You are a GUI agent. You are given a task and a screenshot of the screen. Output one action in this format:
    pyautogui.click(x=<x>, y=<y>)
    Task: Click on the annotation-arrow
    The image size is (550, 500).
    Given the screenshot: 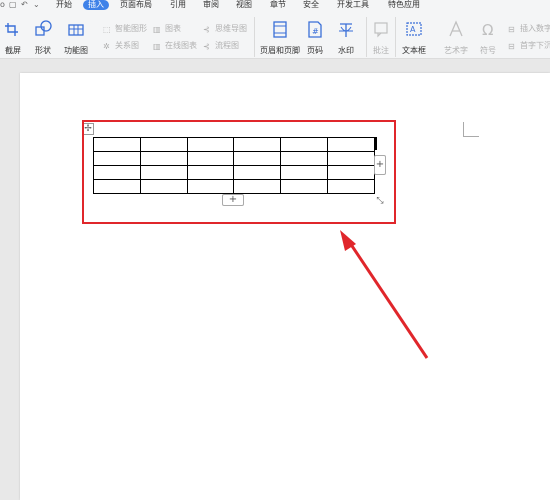 What is the action you would take?
    pyautogui.click(x=384, y=294)
    